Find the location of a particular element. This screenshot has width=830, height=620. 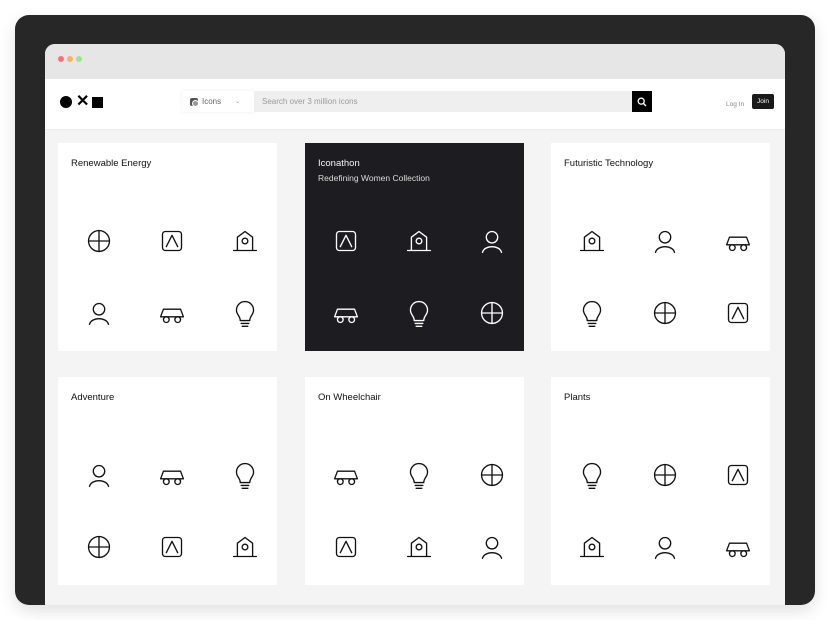

surfer-wave-icon is located at coordinates (99, 547).